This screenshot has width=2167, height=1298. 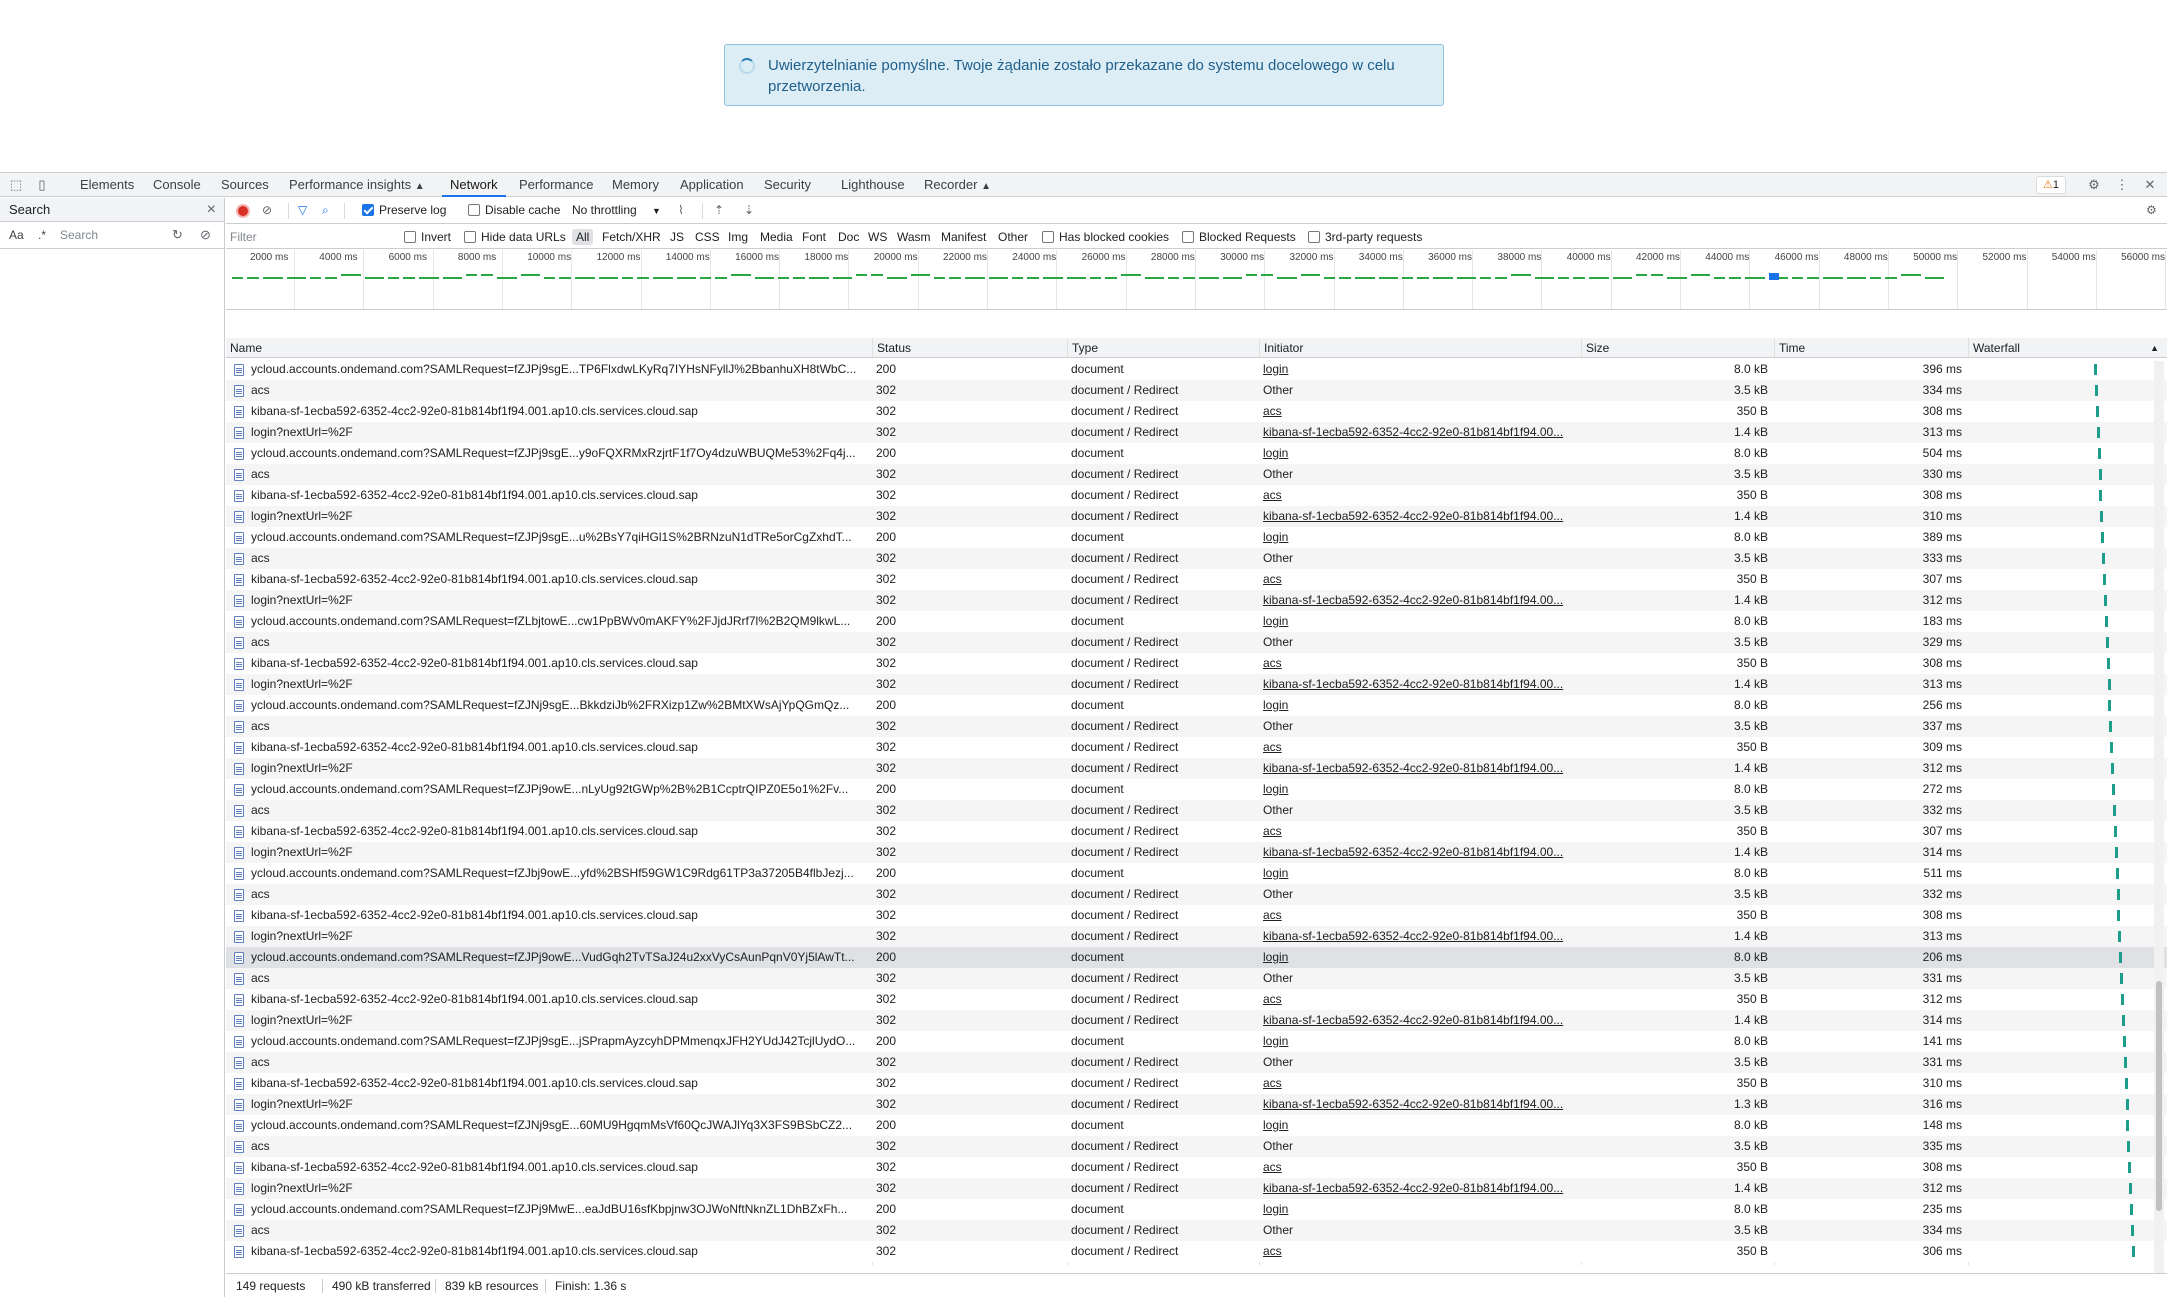 What do you see at coordinates (957, 185) in the screenshot?
I see `tab-recorder: Recorder ▲` at bounding box center [957, 185].